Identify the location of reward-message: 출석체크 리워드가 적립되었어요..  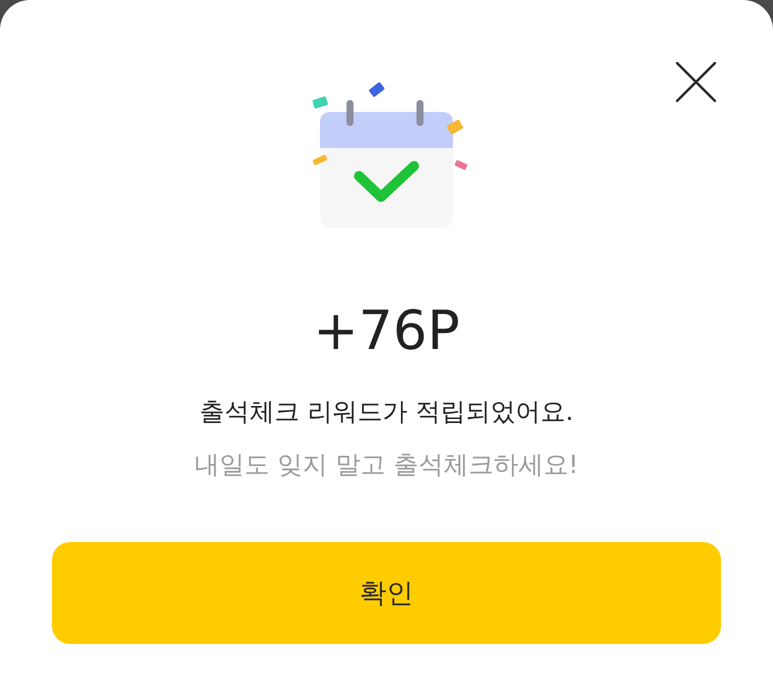
(387, 412).